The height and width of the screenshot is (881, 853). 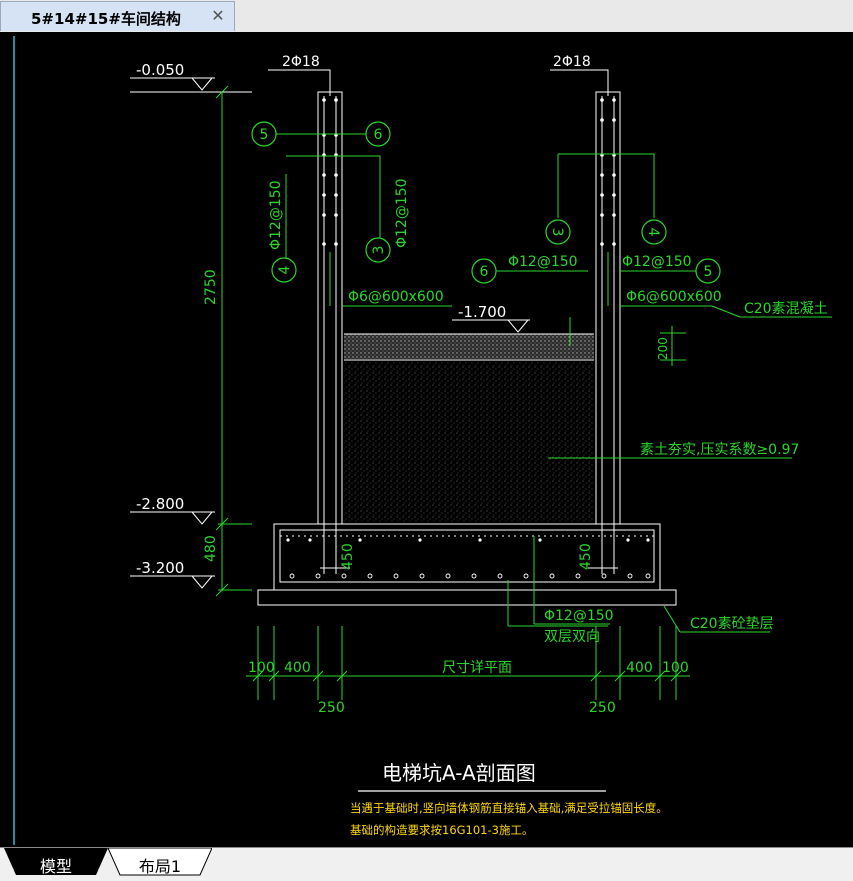 What do you see at coordinates (732, 624) in the screenshot?
I see `material-cushion: C20素砼垫层` at bounding box center [732, 624].